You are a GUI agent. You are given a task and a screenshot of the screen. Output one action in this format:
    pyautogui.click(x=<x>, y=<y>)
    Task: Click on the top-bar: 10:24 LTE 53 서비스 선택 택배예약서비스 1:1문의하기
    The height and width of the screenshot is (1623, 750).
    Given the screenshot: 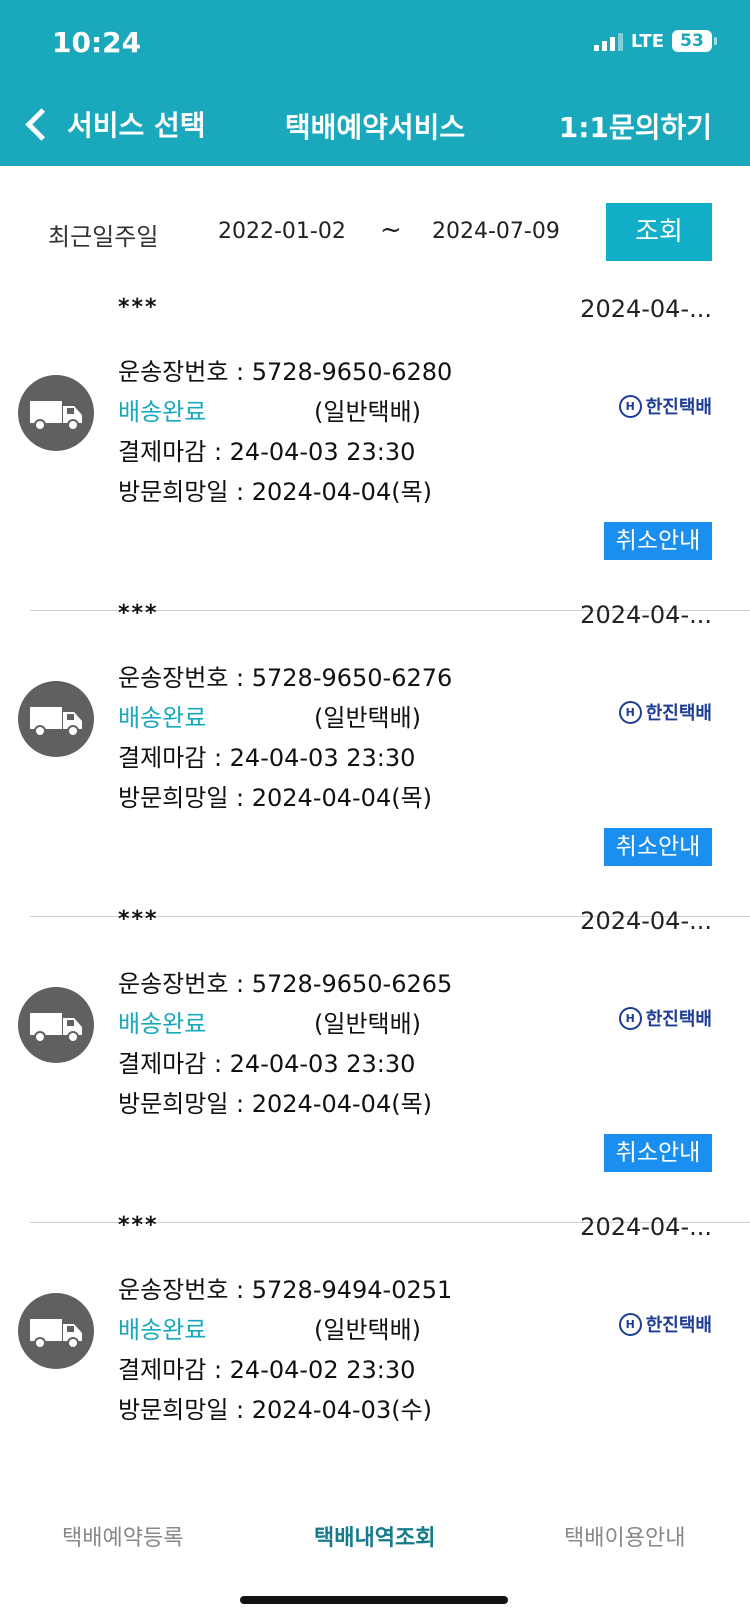 What is the action you would take?
    pyautogui.click(x=375, y=83)
    